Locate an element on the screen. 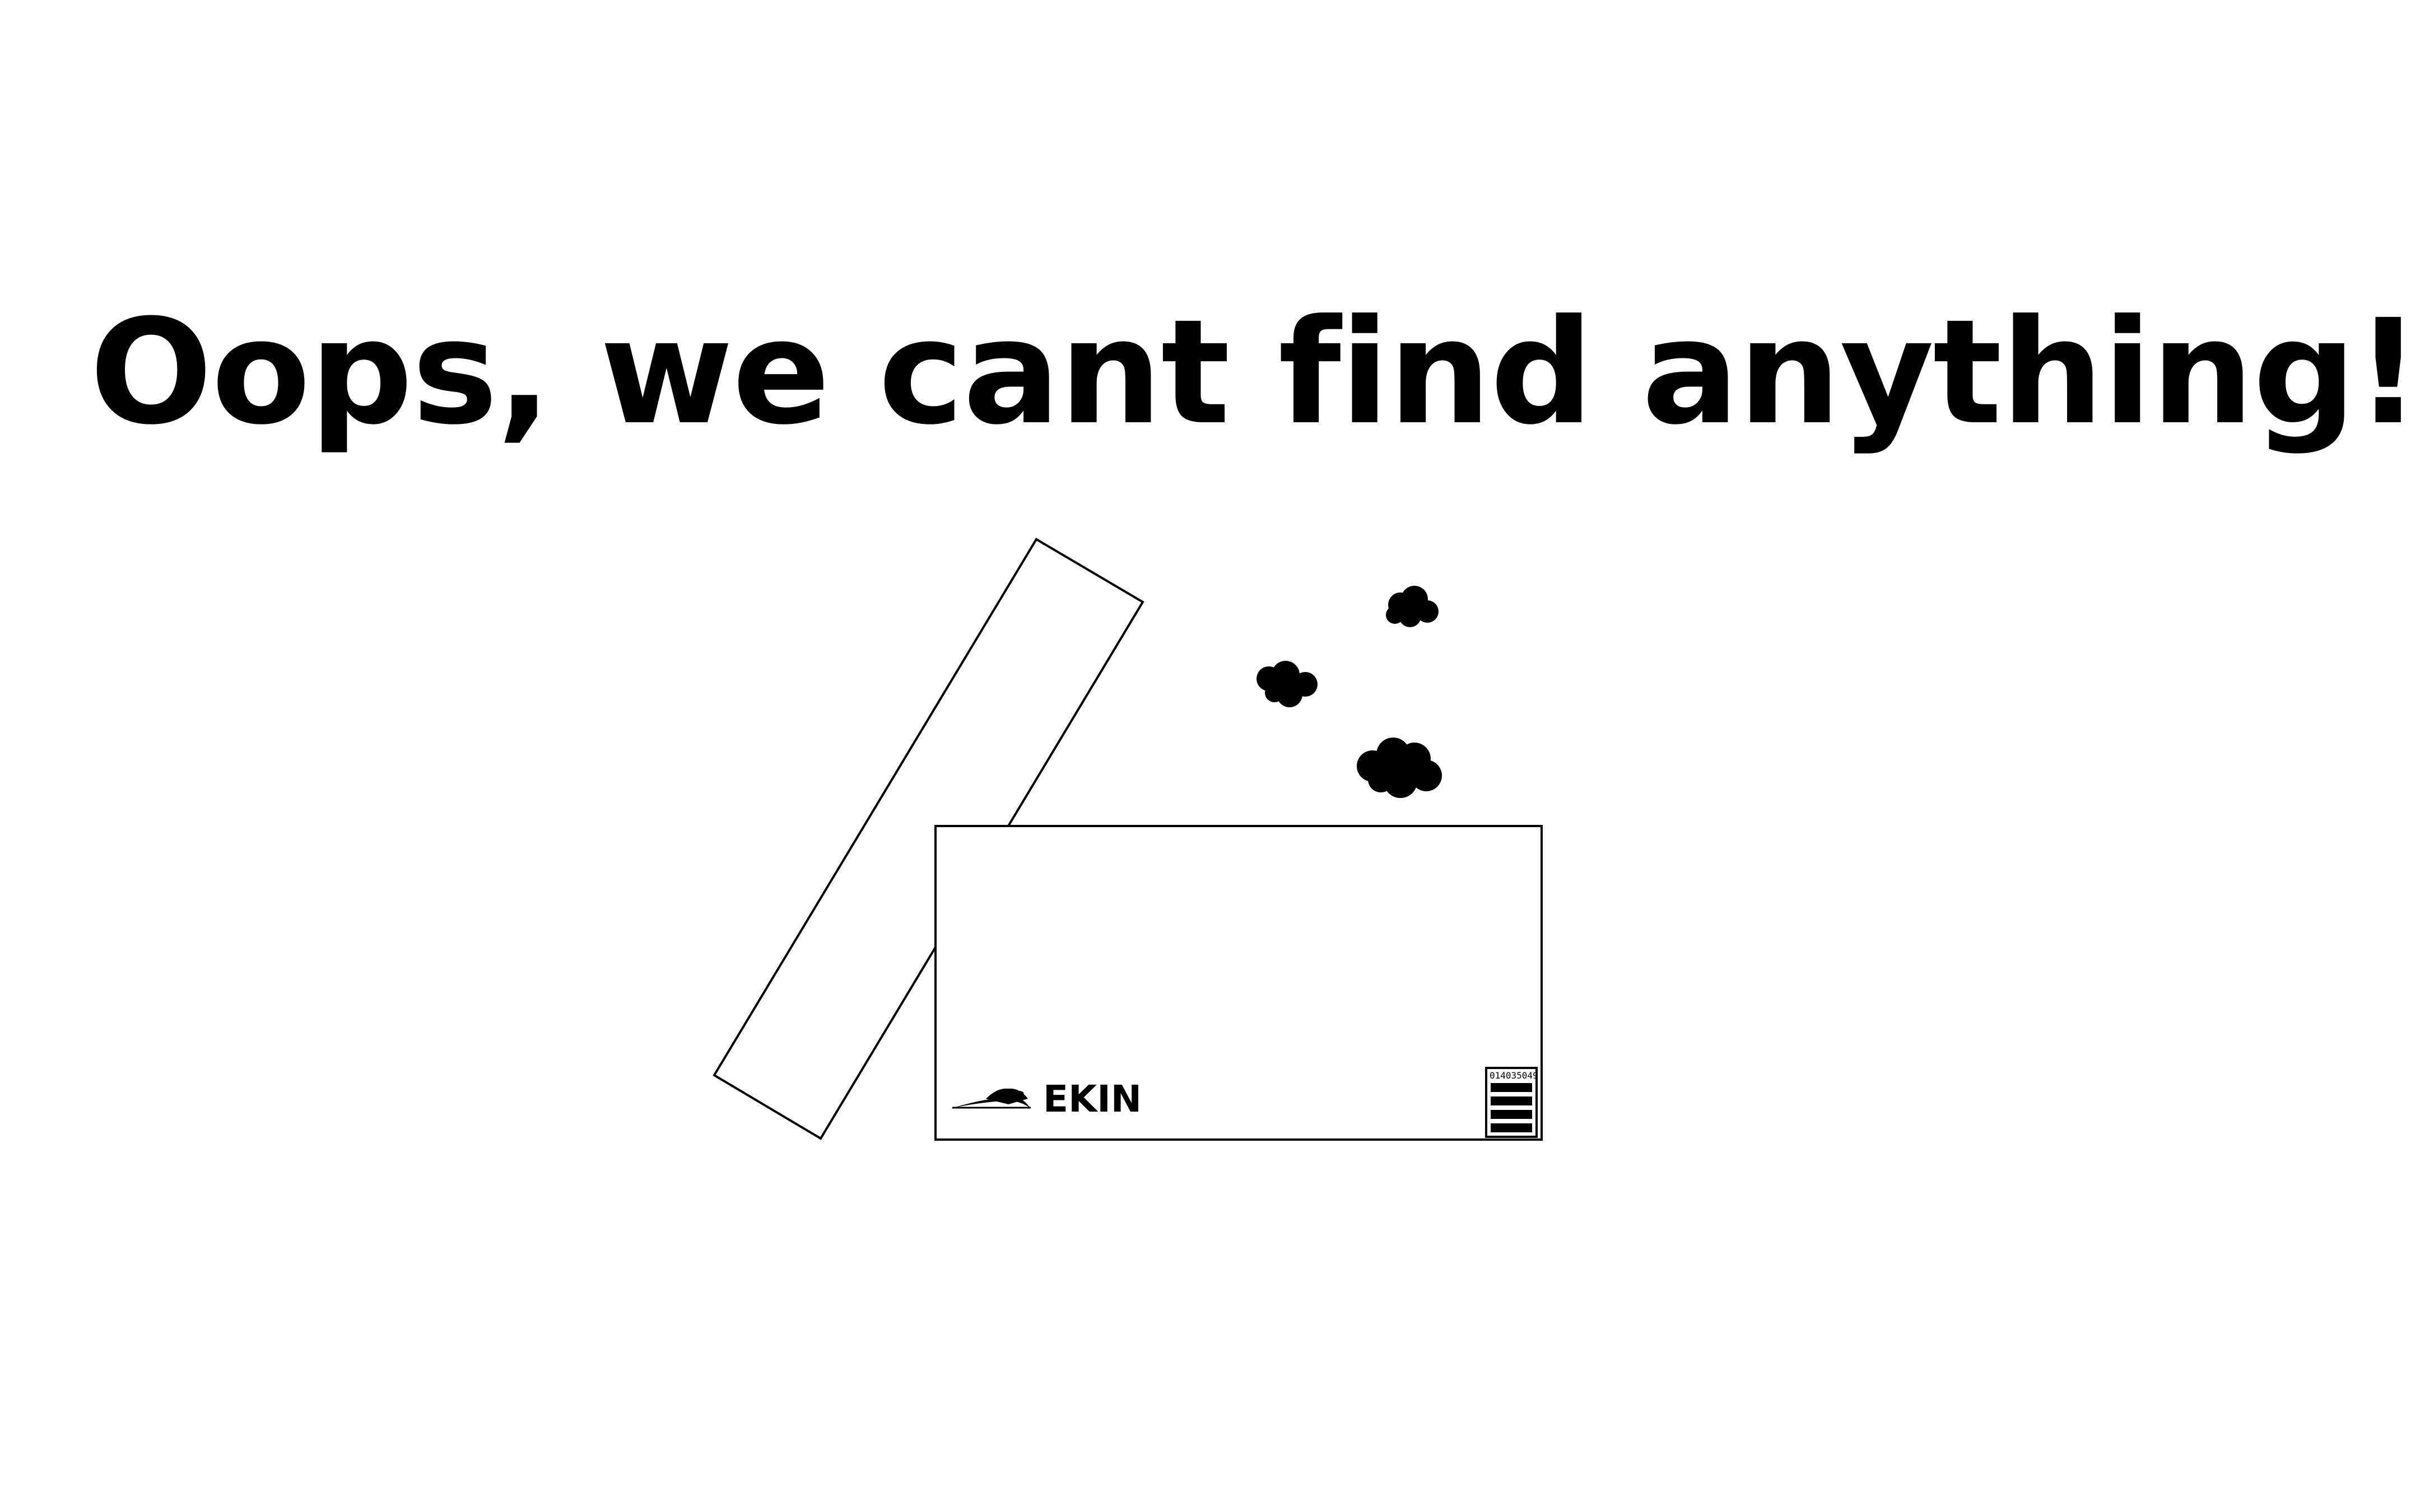 The width and height of the screenshot is (2420, 1512). barcode-icon: 014035049 is located at coordinates (1512, 1102).